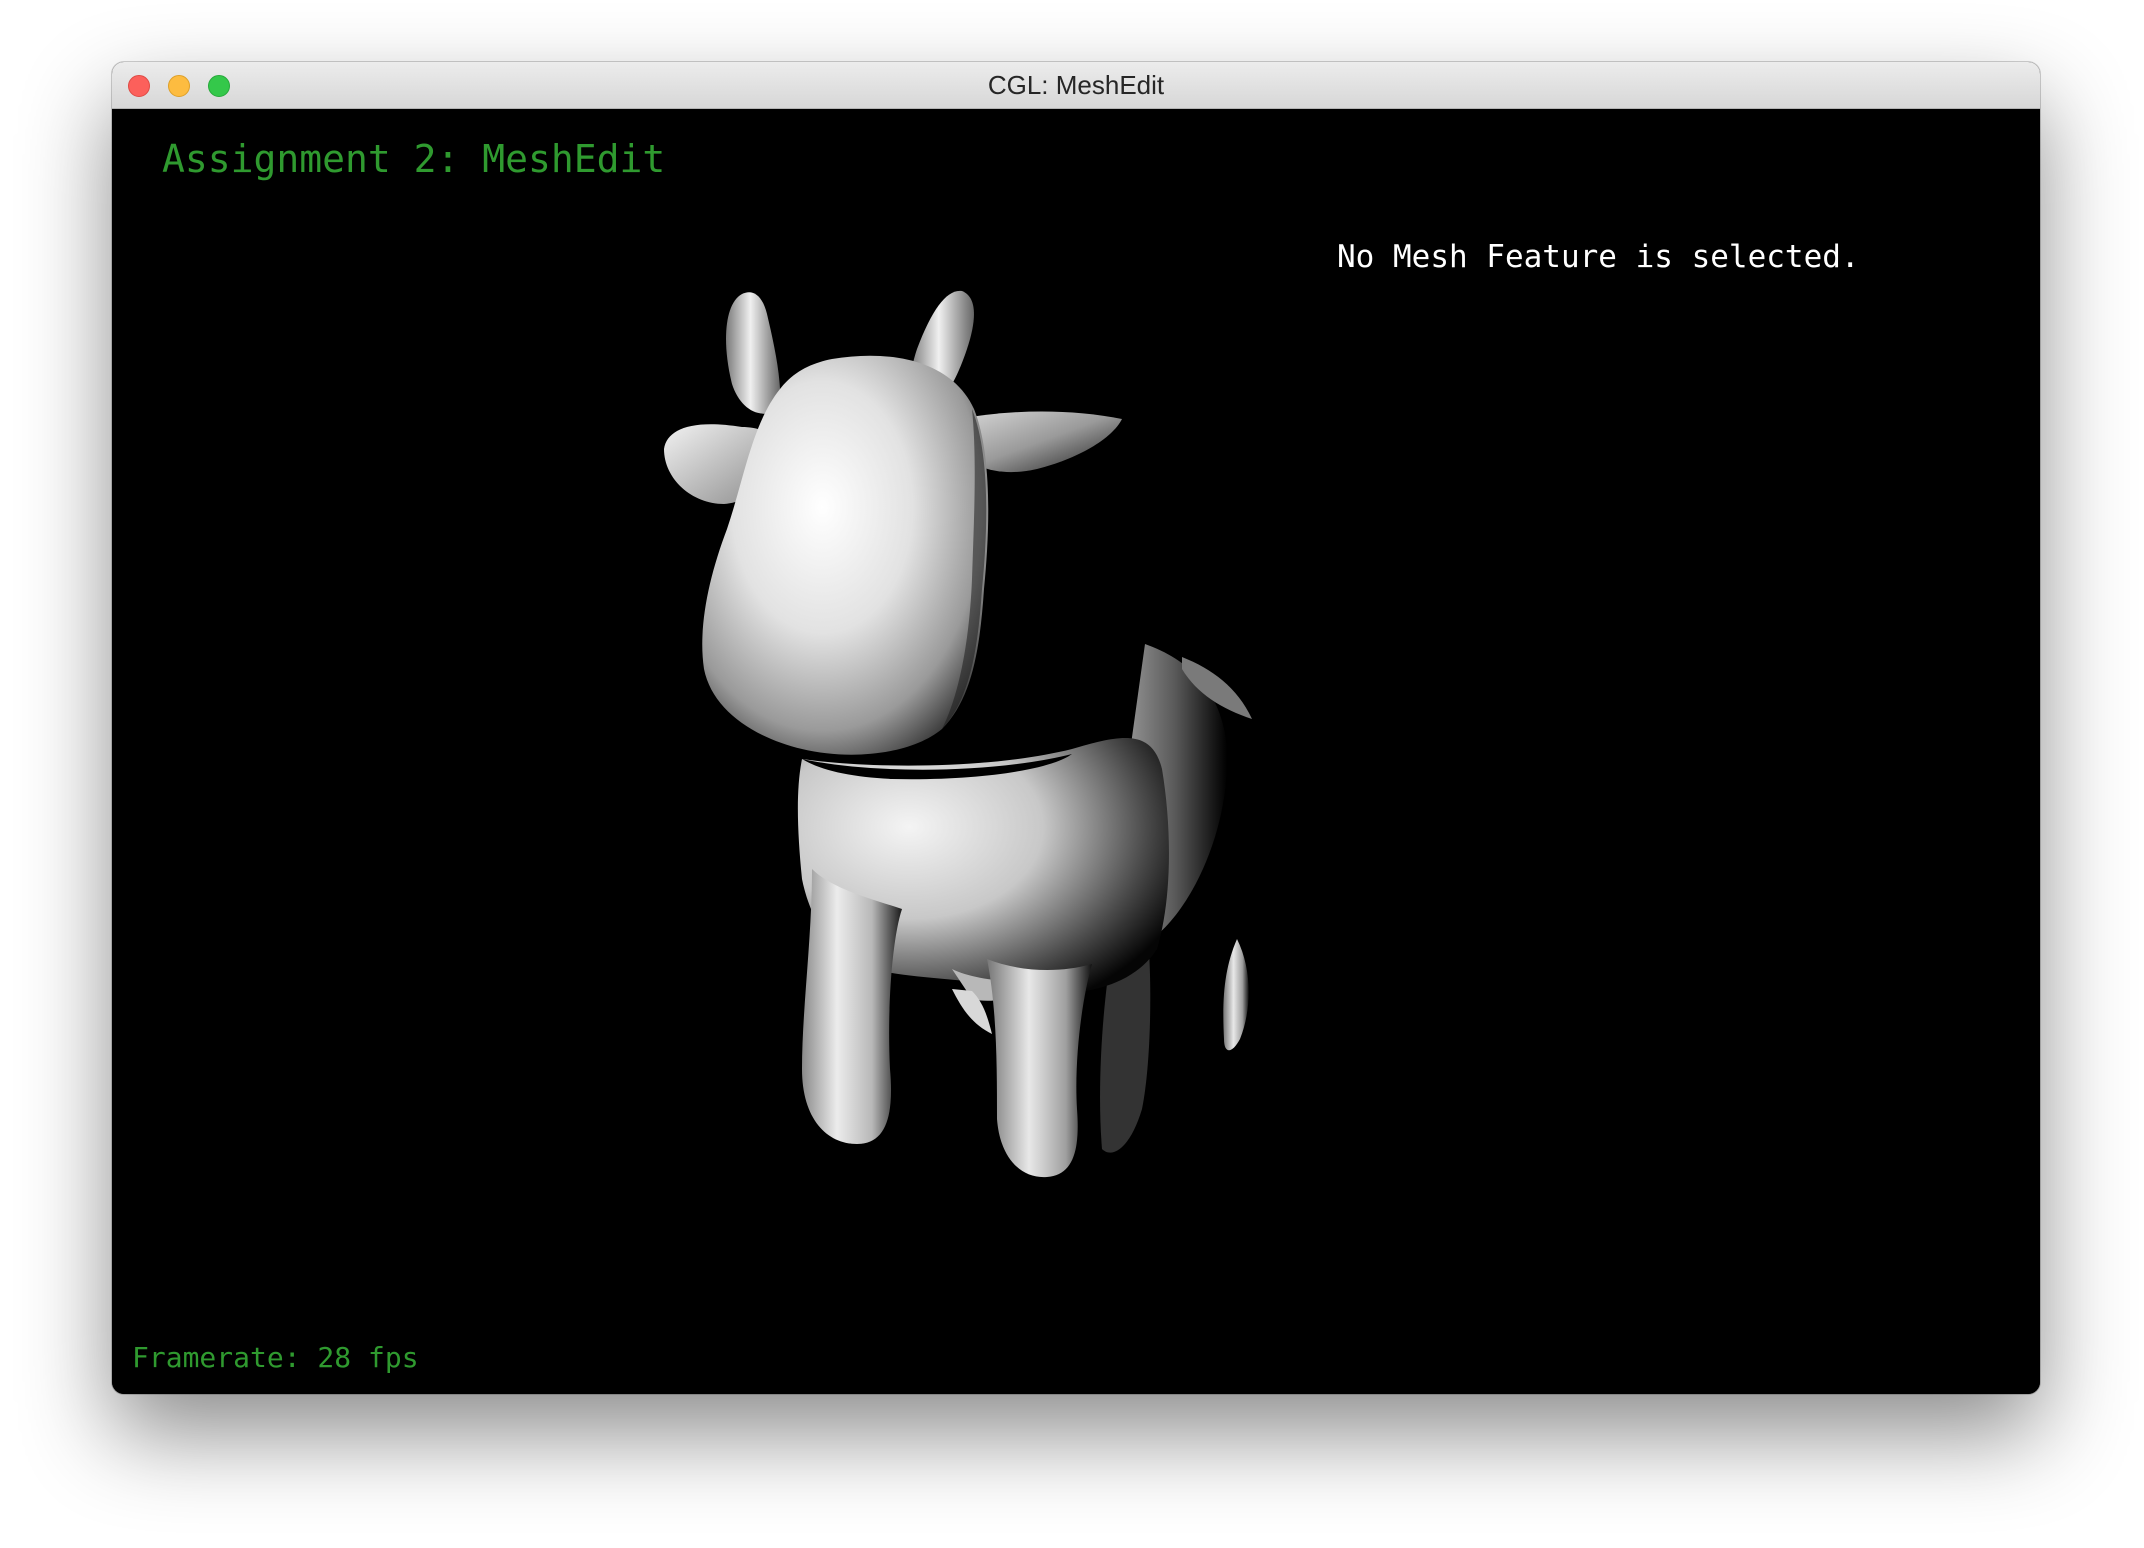 The height and width of the screenshot is (1548, 2144). Describe the element at coordinates (275, 1357) in the screenshot. I see `framerate-readout: Framerate: 28 fps` at that location.